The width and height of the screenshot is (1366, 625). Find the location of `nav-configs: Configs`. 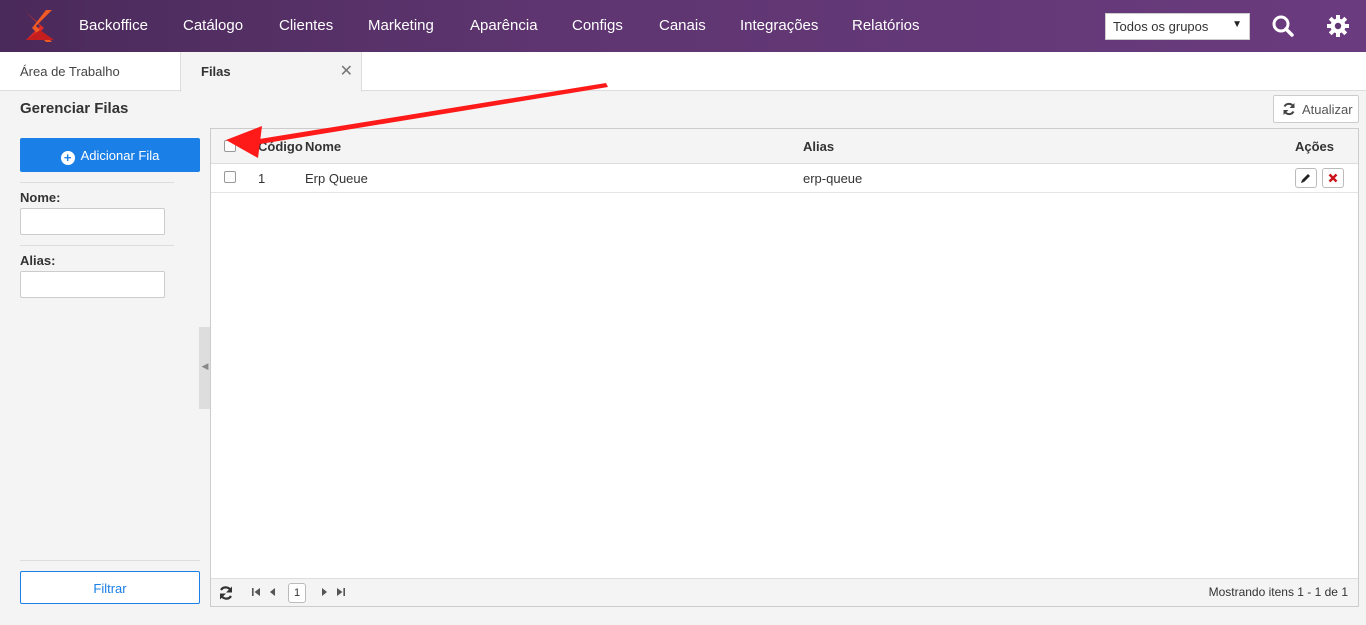

nav-configs: Configs is located at coordinates (597, 25).